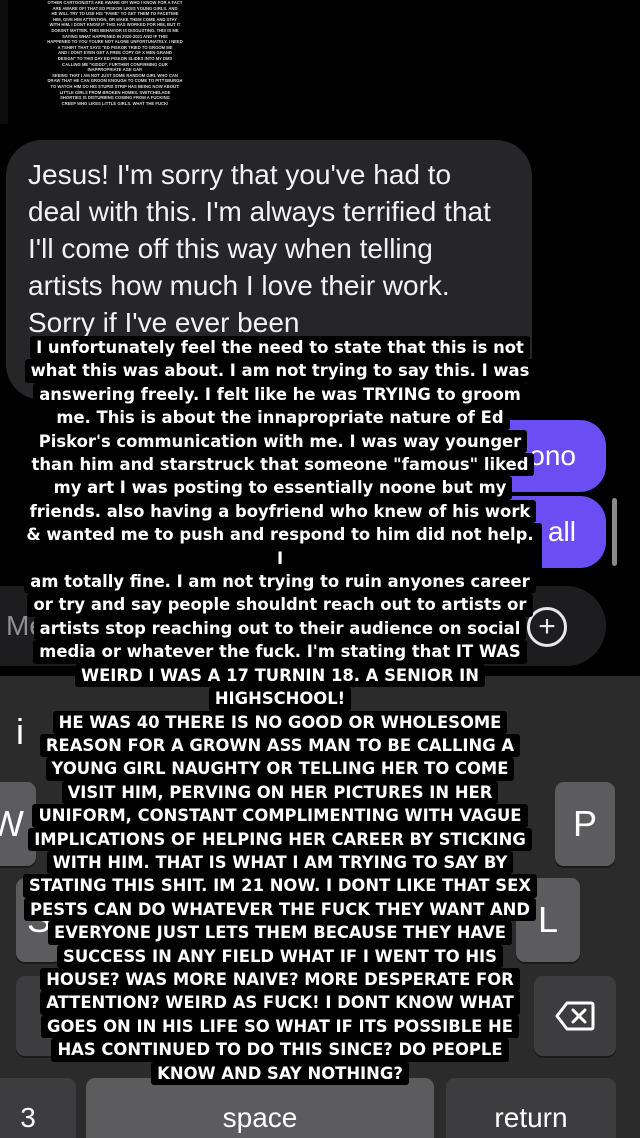 This screenshot has width=640, height=1138. What do you see at coordinates (28, 1117) in the screenshot?
I see `key-label: 3` at bounding box center [28, 1117].